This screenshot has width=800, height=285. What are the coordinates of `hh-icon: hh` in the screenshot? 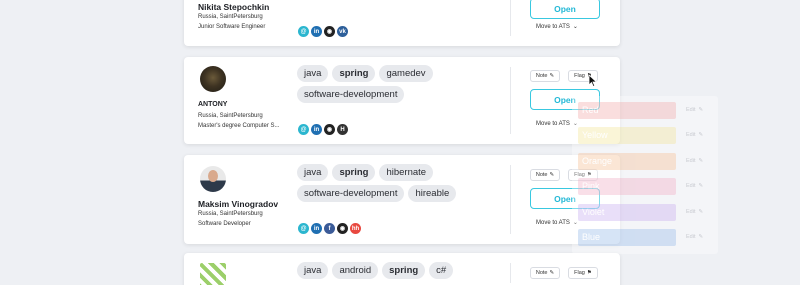 It's located at (355, 228).